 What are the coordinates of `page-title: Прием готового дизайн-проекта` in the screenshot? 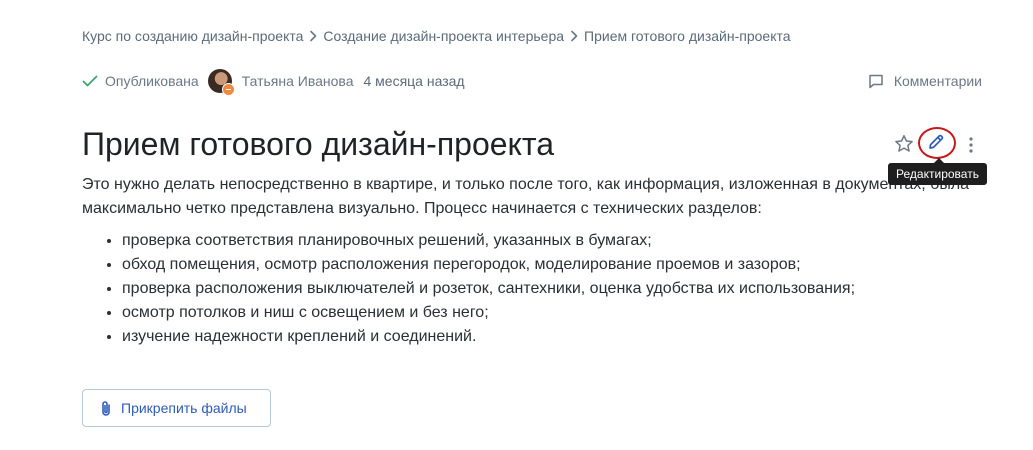 It's located at (318, 144).